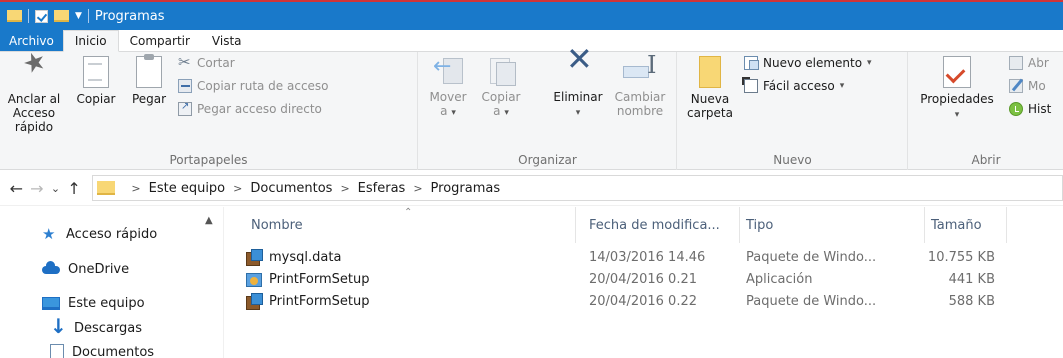 The width and height of the screenshot is (1063, 358). Describe the element at coordinates (501, 97) in the screenshot. I see `copy-to-label: Copiar` at that location.